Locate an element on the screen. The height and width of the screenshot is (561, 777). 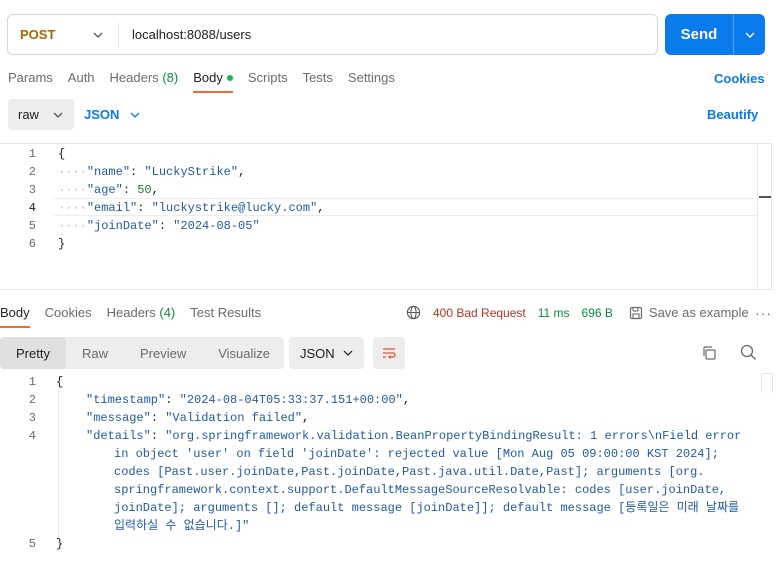
response-time: 11 ms is located at coordinates (554, 313).